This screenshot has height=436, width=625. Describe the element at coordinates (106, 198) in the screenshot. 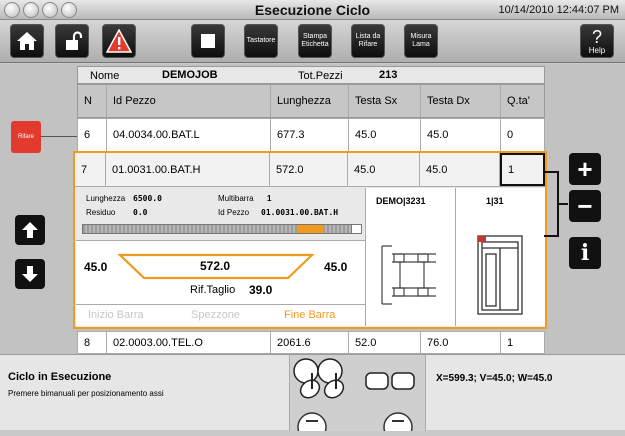

I see `lunghezza-label: Lunghezza` at that location.